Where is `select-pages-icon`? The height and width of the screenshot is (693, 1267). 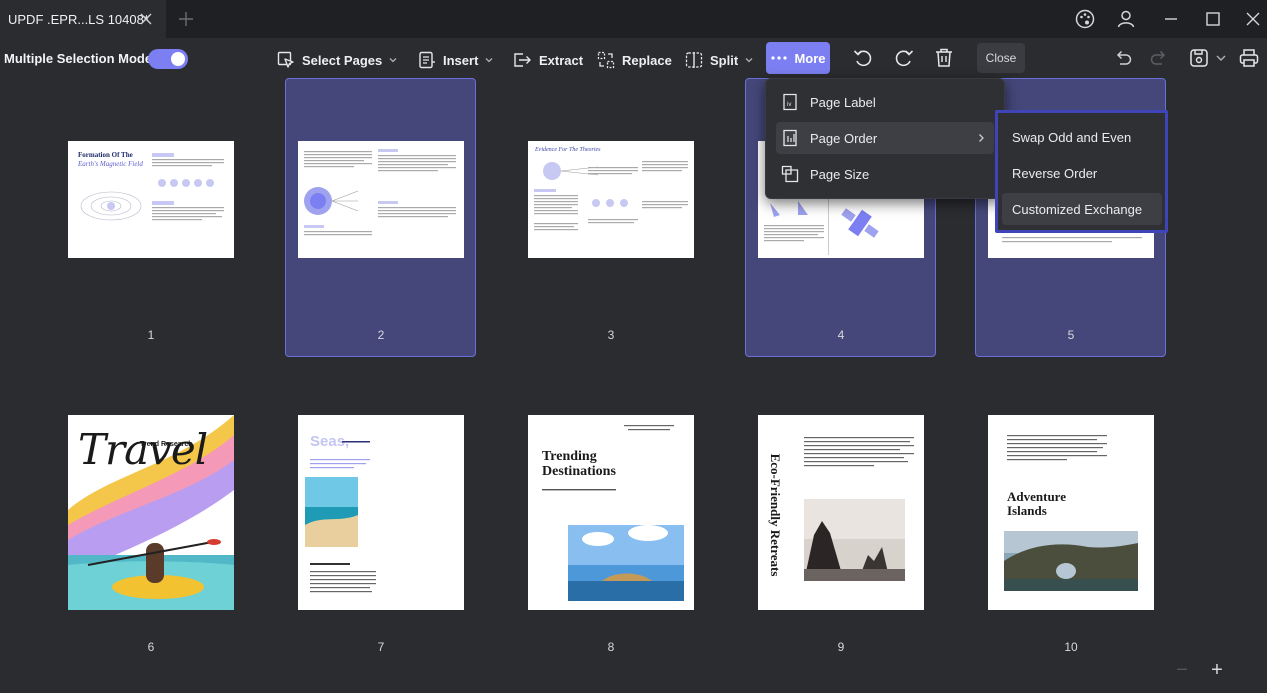 select-pages-icon is located at coordinates (285, 59).